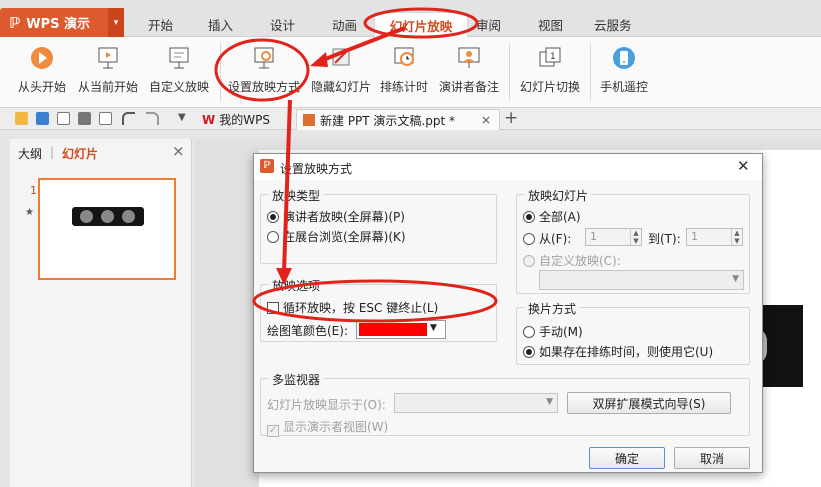 The image size is (821, 487). Describe the element at coordinates (105, 118) in the screenshot. I see `print-preview-icon` at that location.